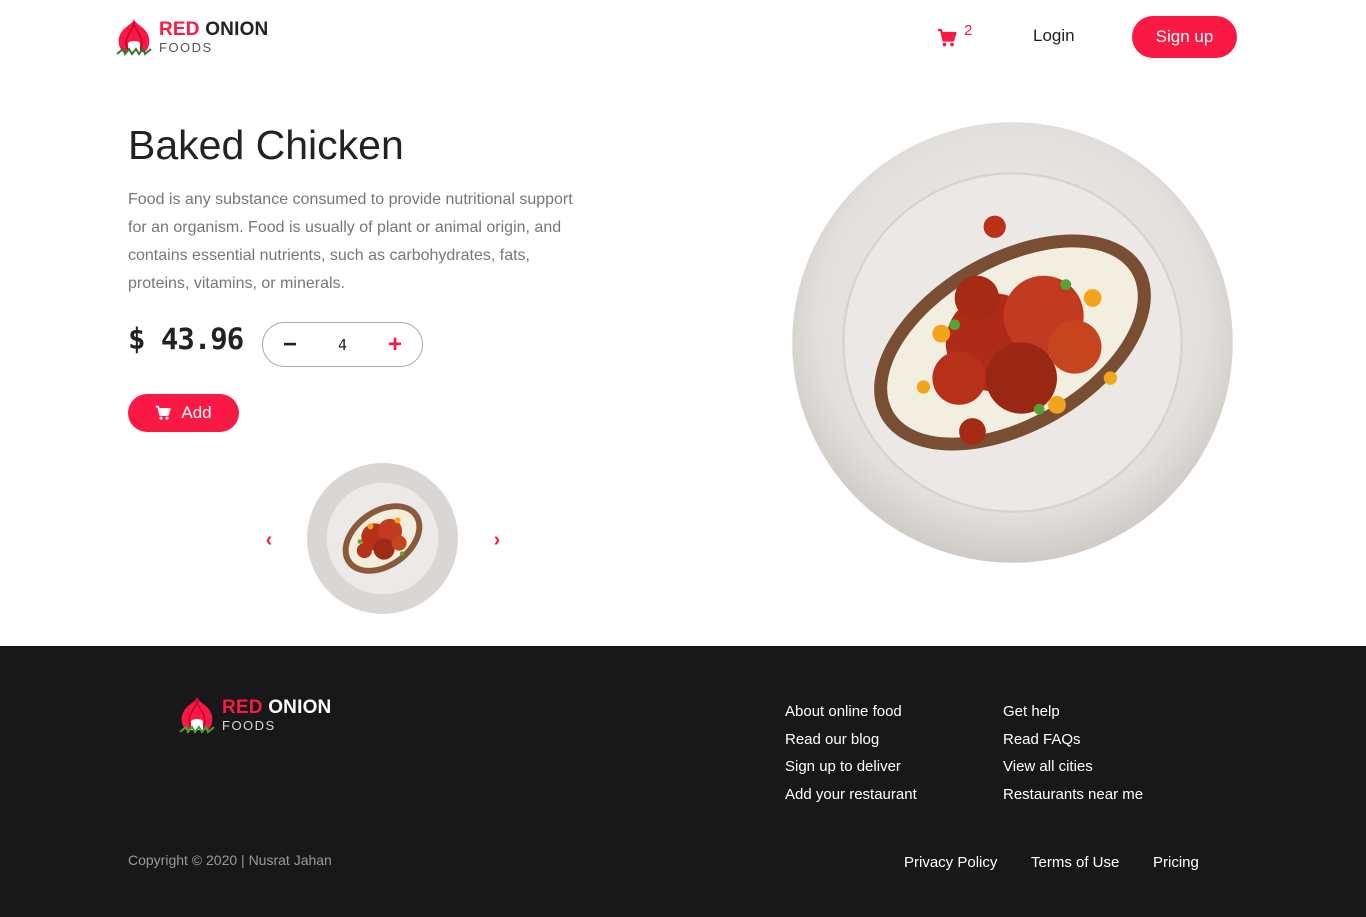 This screenshot has width=1366, height=917. I want to click on footer-link-faqs: Read FAQs, so click(1073, 740).